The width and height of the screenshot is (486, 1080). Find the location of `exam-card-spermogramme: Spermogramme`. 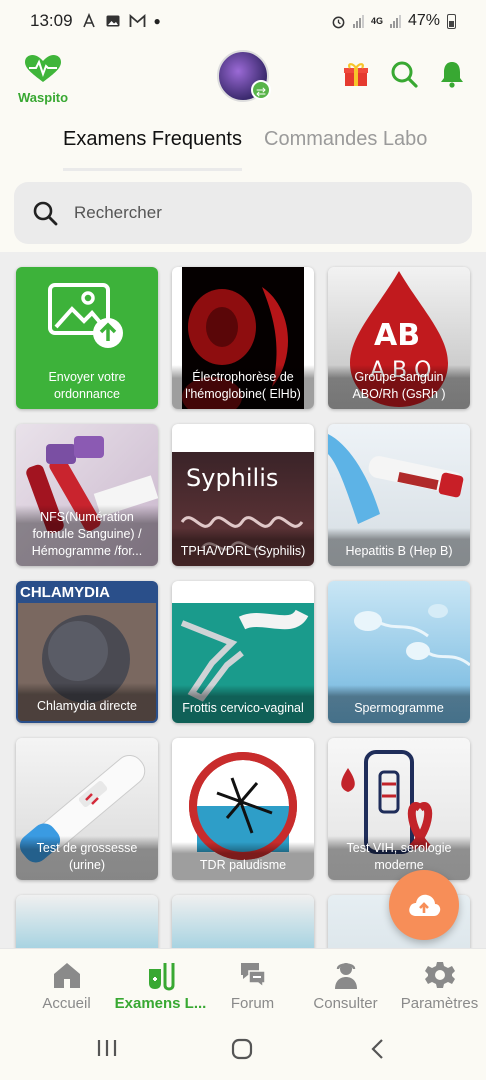

exam-card-spermogramme: Spermogramme is located at coordinates (399, 652).